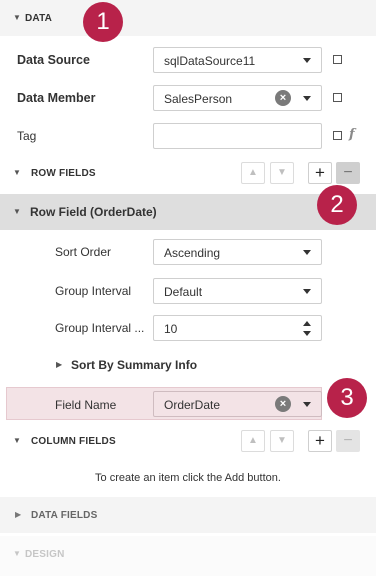 The width and height of the screenshot is (376, 576). What do you see at coordinates (348, 441) in the screenshot?
I see `remove-column-field-button: −` at bounding box center [348, 441].